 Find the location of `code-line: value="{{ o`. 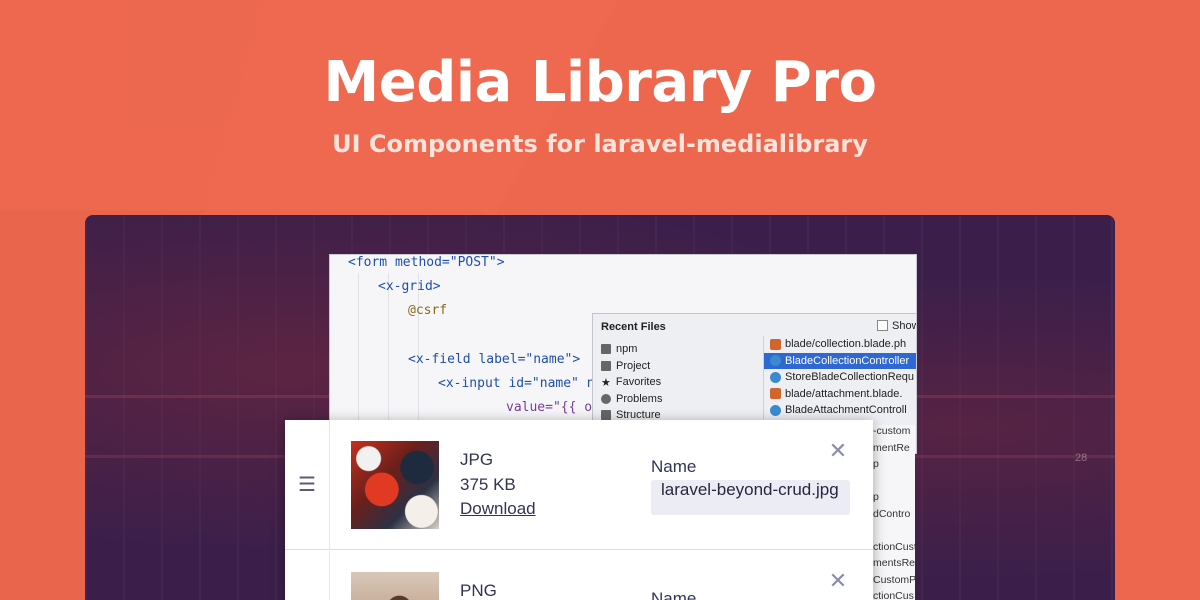

code-line: value="{{ o is located at coordinates (549, 407).